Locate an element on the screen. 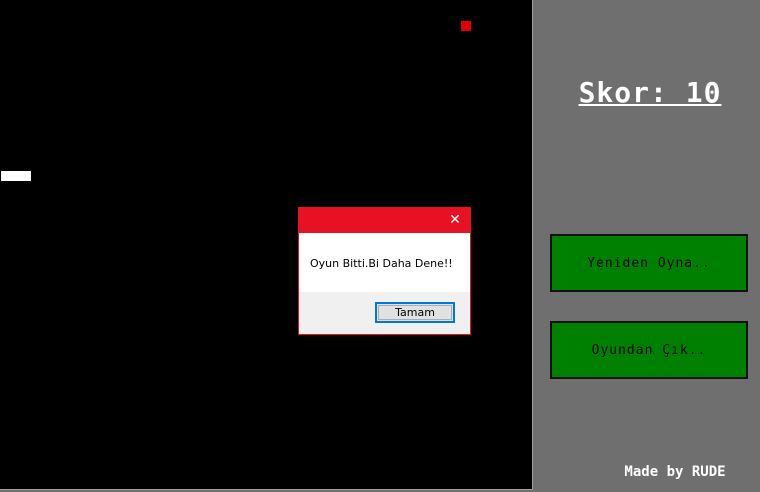  quit-button-label: Oyundan Çık.. is located at coordinates (649, 350).